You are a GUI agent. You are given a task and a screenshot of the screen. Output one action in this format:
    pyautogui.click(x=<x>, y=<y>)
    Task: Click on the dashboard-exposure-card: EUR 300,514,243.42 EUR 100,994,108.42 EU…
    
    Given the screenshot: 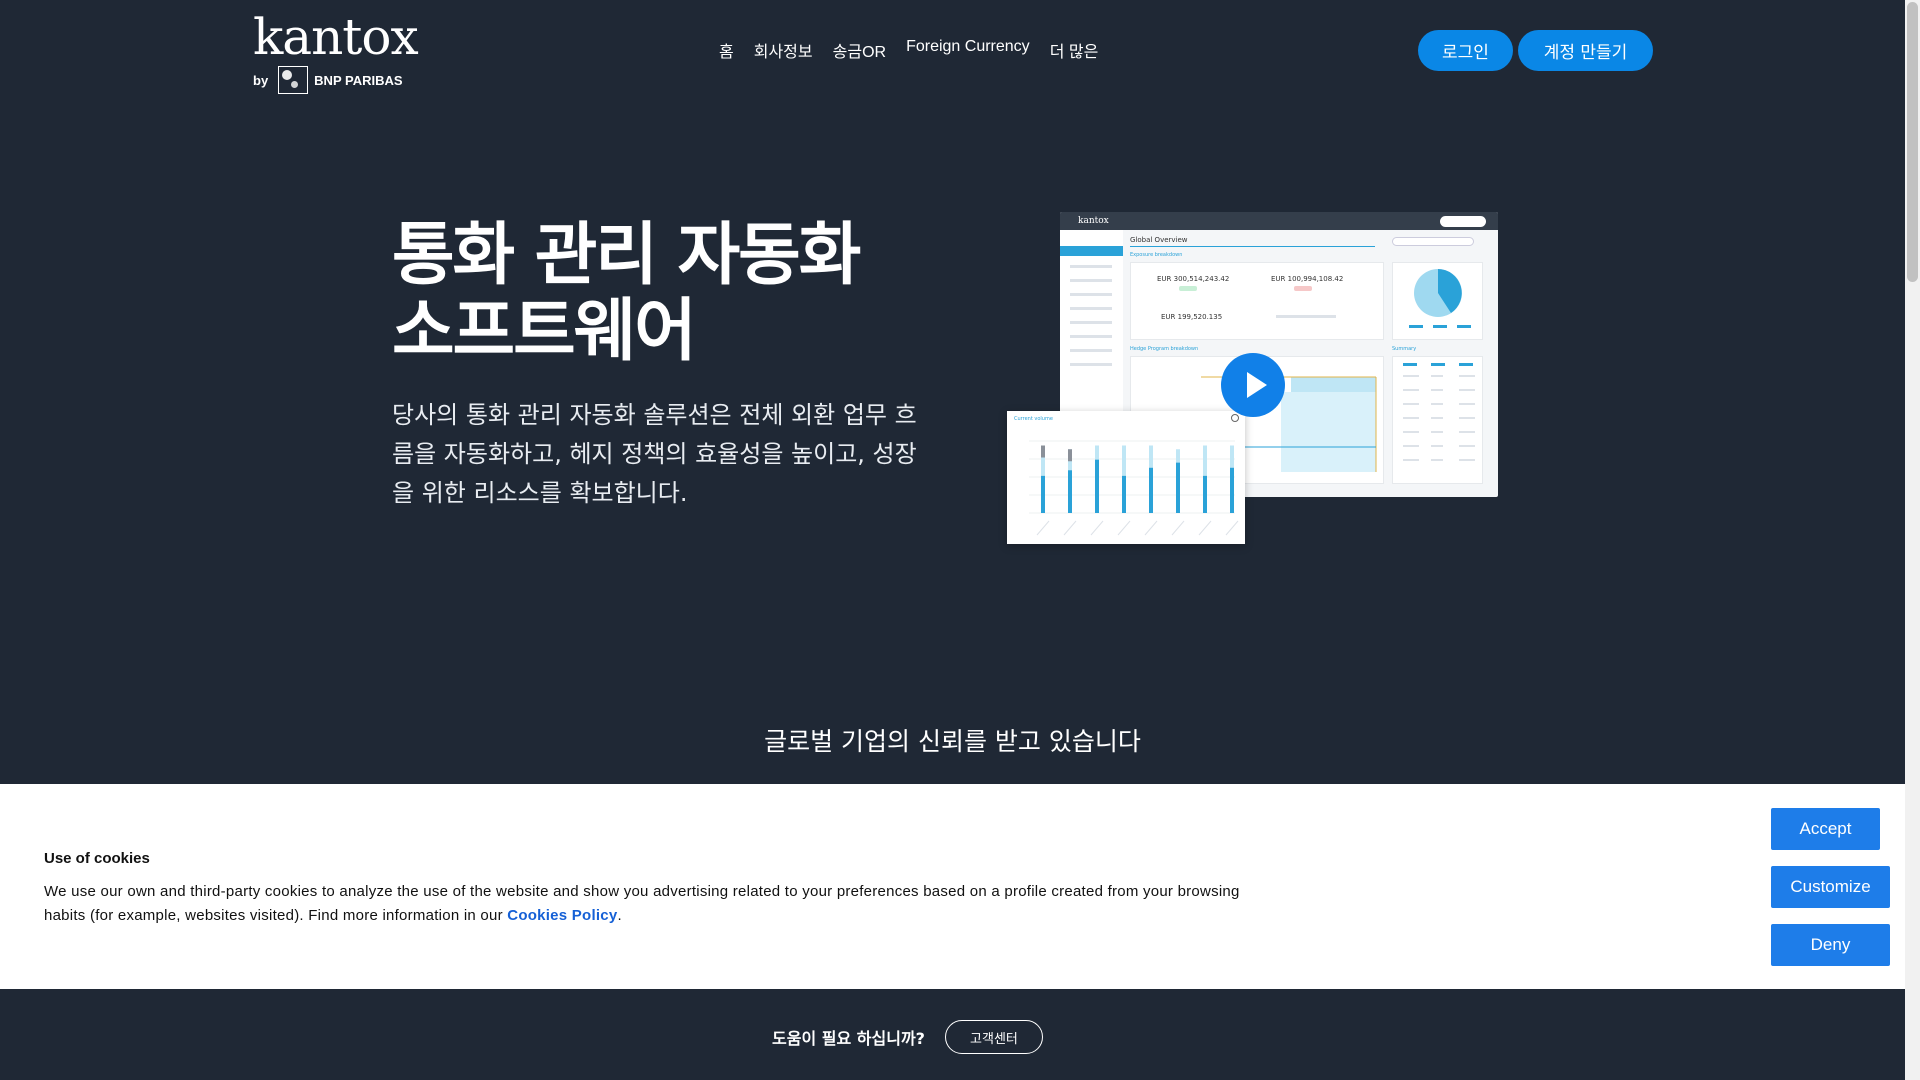 What is the action you would take?
    pyautogui.click(x=1257, y=301)
    